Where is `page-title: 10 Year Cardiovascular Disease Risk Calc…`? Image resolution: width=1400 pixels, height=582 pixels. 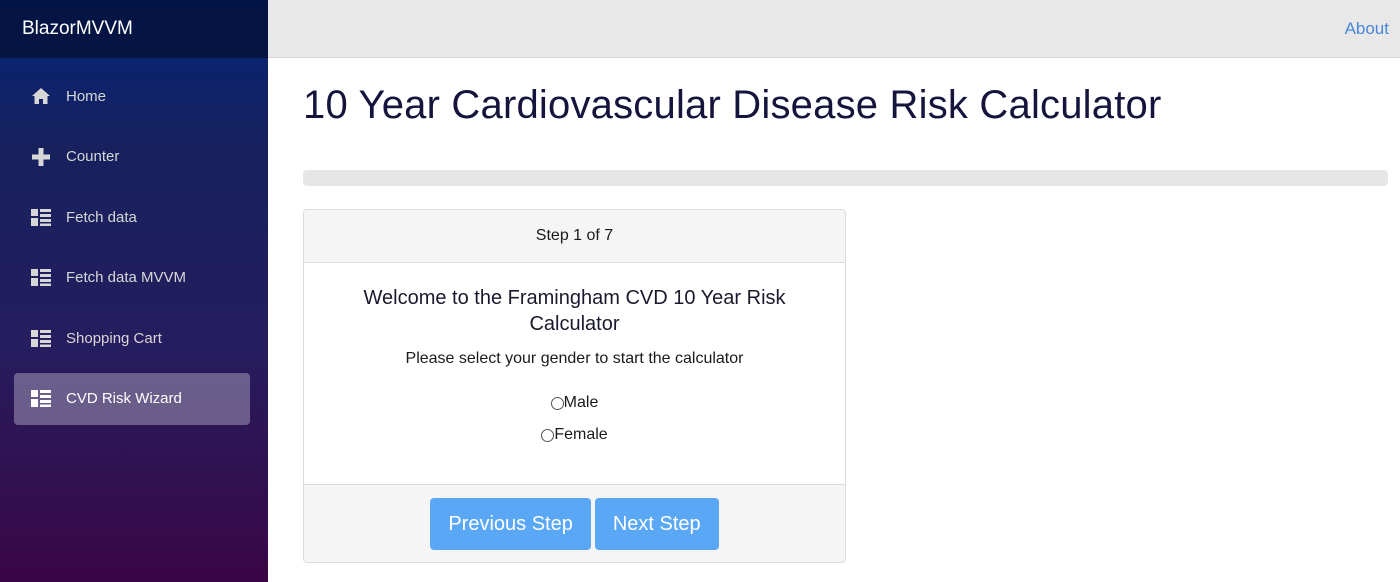
page-title: 10 Year Cardiovascular Disease Risk Calc… is located at coordinates (732, 105).